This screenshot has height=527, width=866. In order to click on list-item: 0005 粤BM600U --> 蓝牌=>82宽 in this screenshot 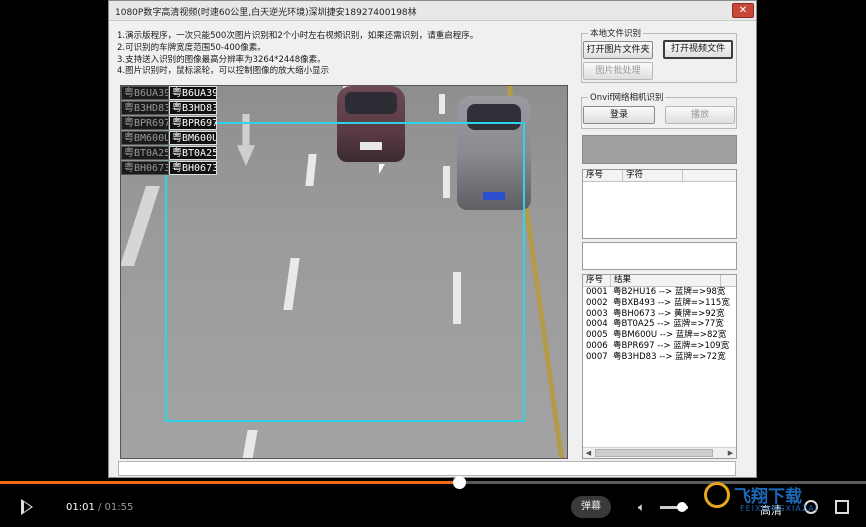, I will do `click(659, 335)`.